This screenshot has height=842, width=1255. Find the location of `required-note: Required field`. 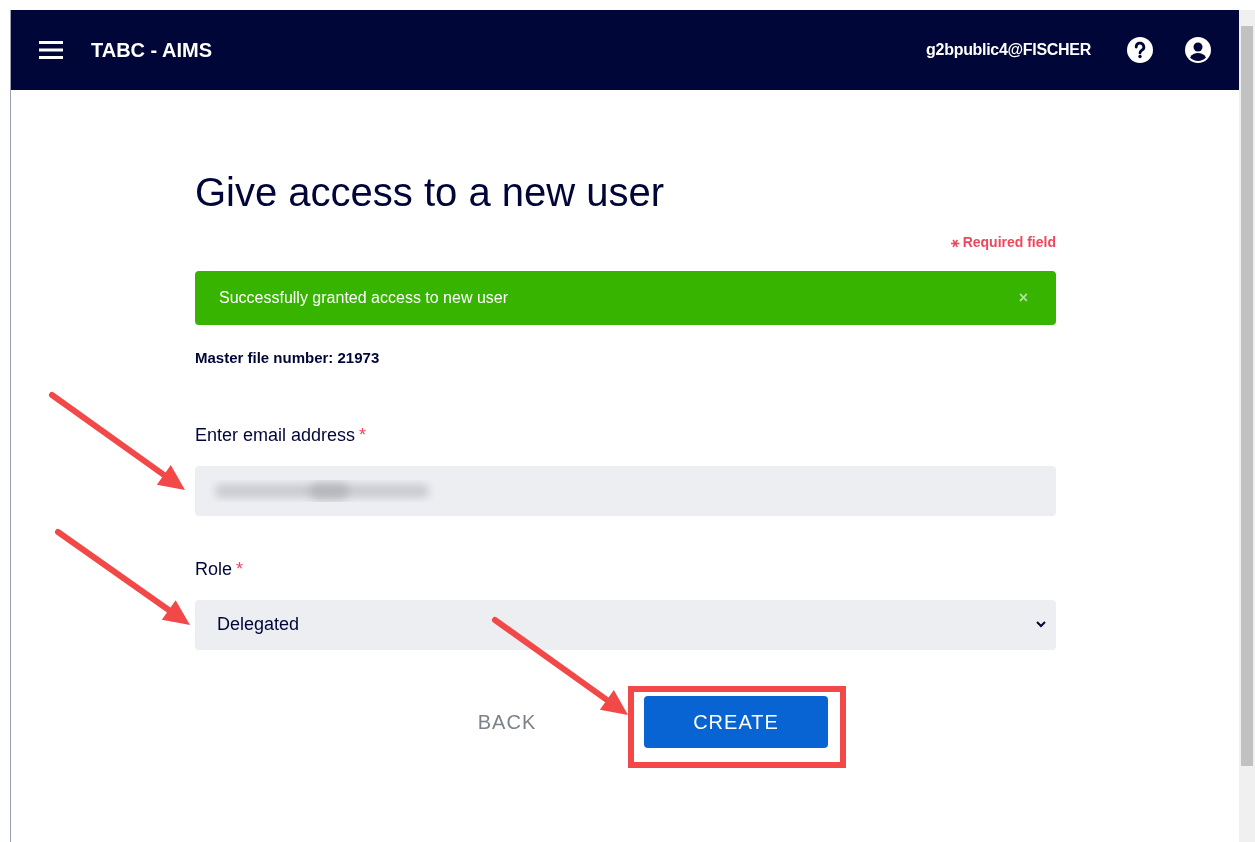

required-note: Required field is located at coordinates (1009, 242).